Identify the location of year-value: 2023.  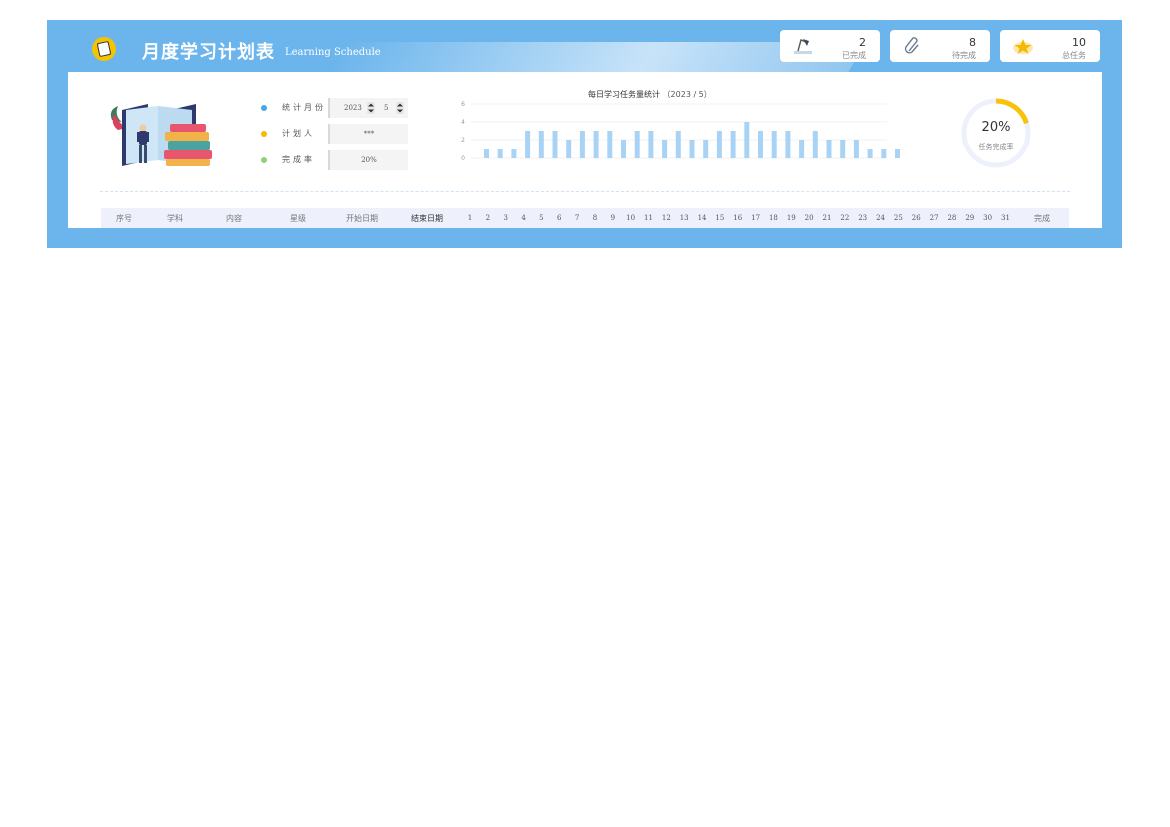
(353, 108).